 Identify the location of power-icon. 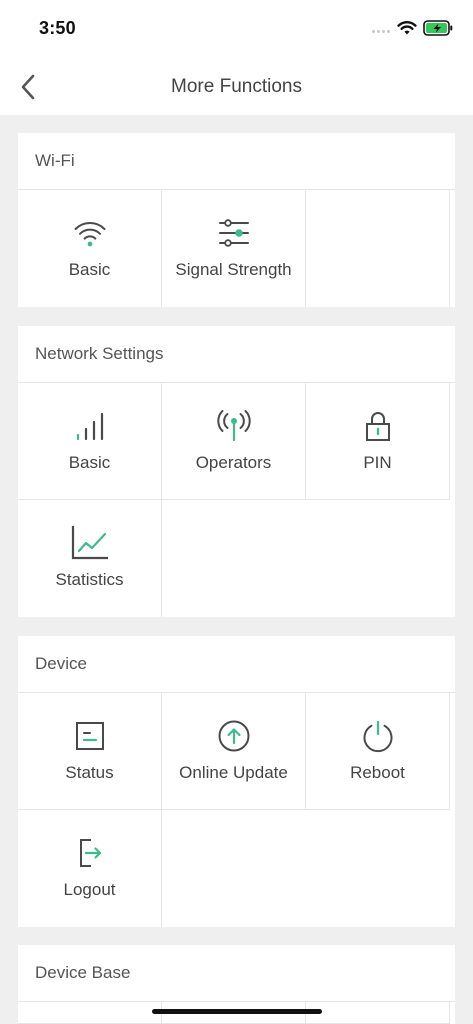
(377, 736).